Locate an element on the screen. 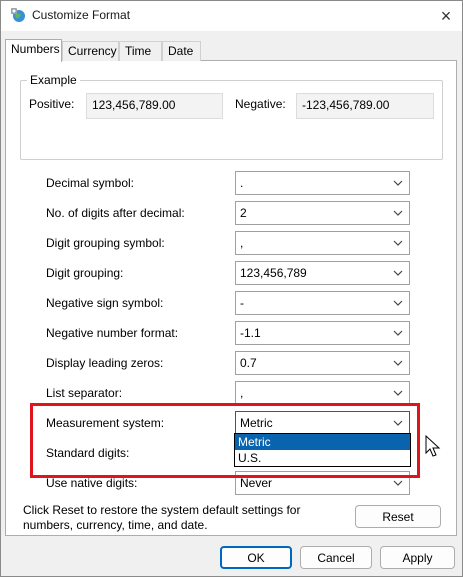  mouse-pointer-icon is located at coordinates (433, 446).